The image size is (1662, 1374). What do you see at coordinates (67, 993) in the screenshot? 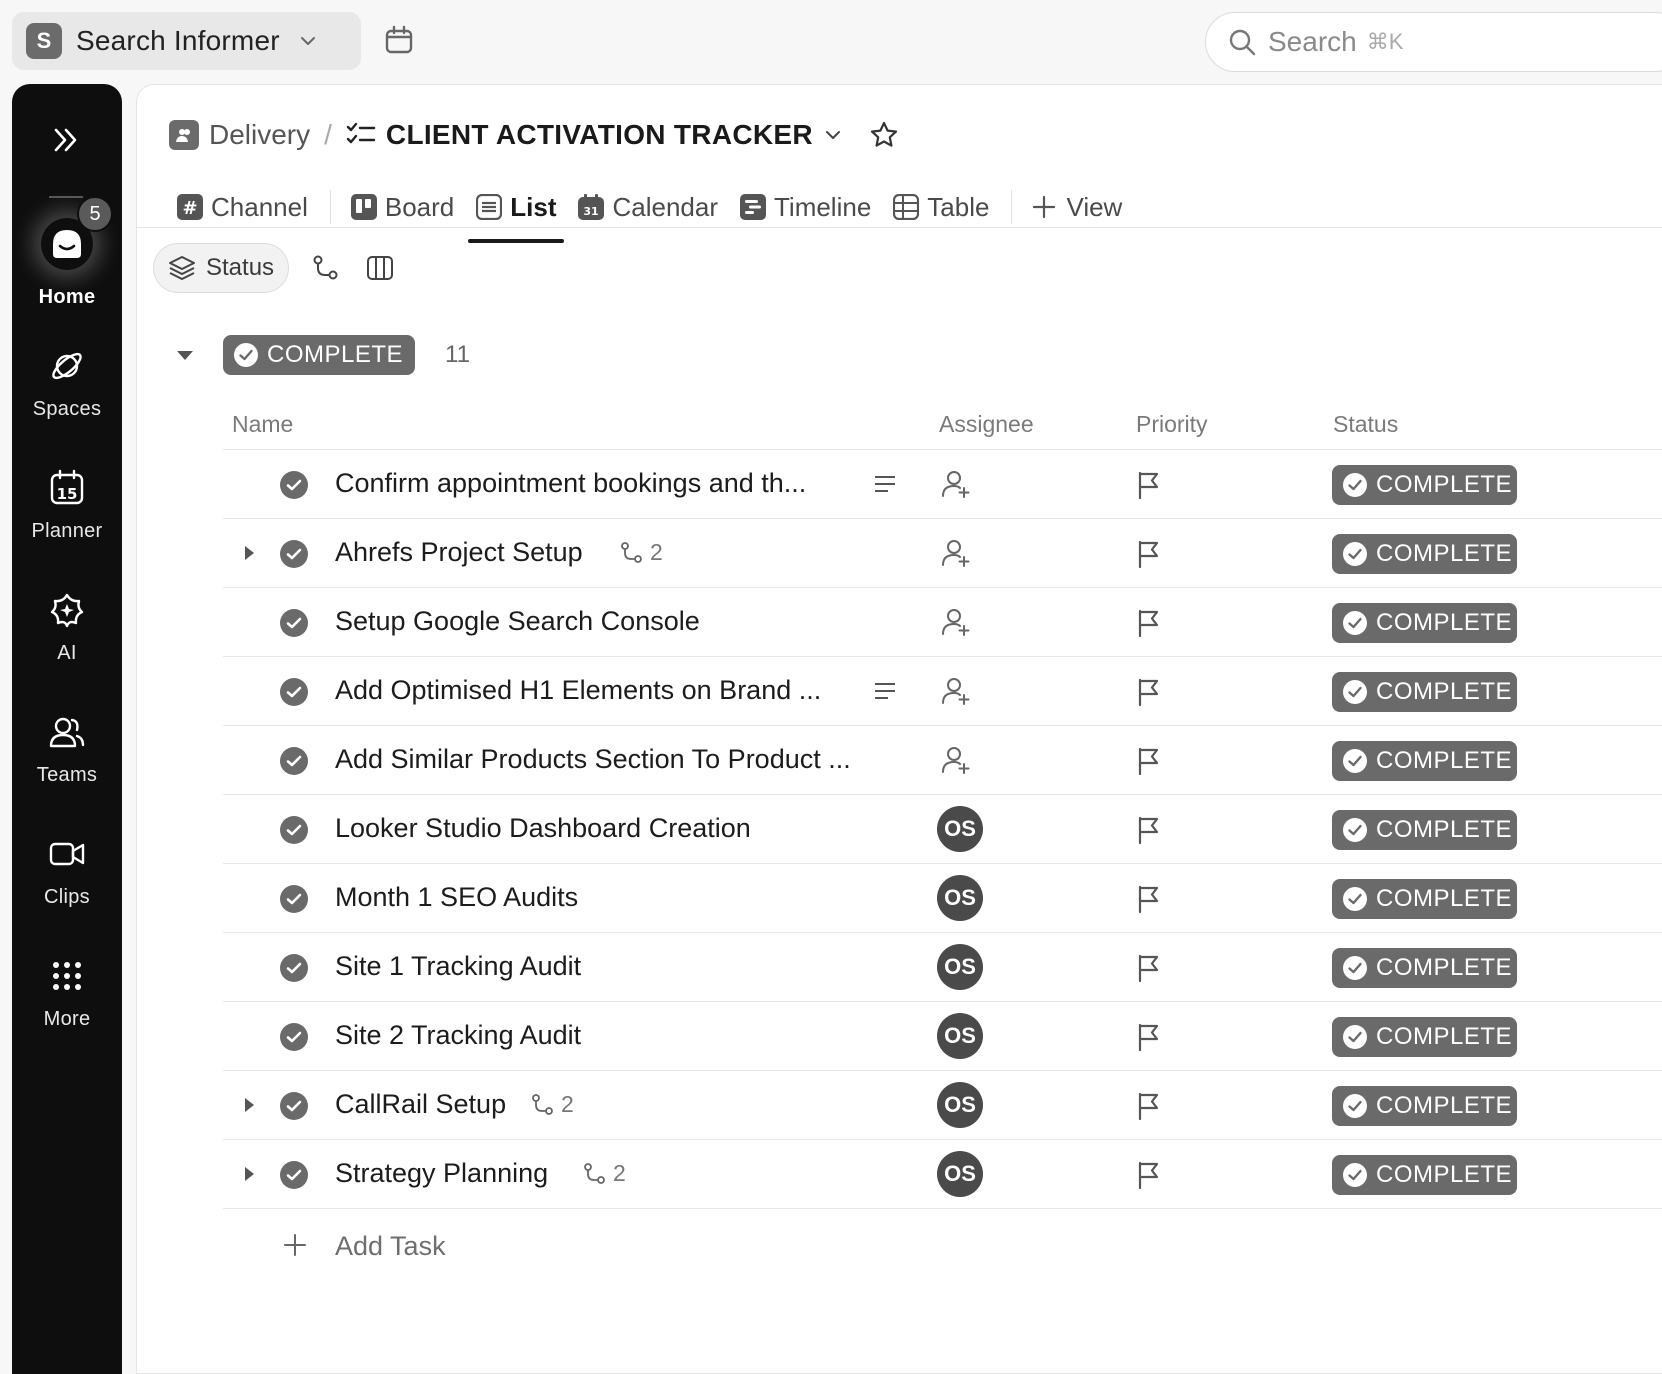
I see `sidebar-item-more: More` at bounding box center [67, 993].